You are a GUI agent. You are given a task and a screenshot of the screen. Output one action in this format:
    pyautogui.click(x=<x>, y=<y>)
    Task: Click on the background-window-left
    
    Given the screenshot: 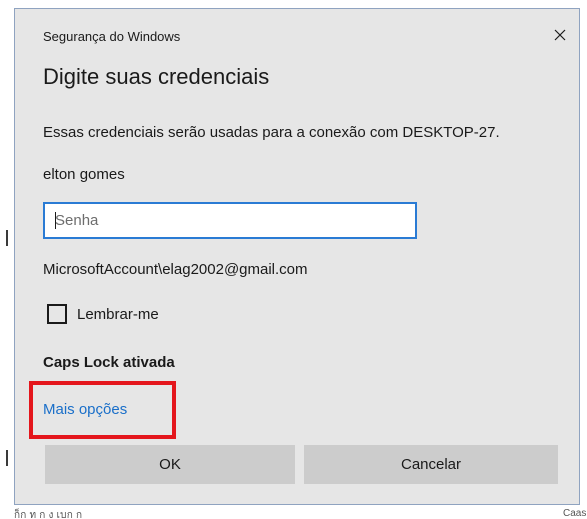 What is the action you would take?
    pyautogui.click(x=7, y=259)
    